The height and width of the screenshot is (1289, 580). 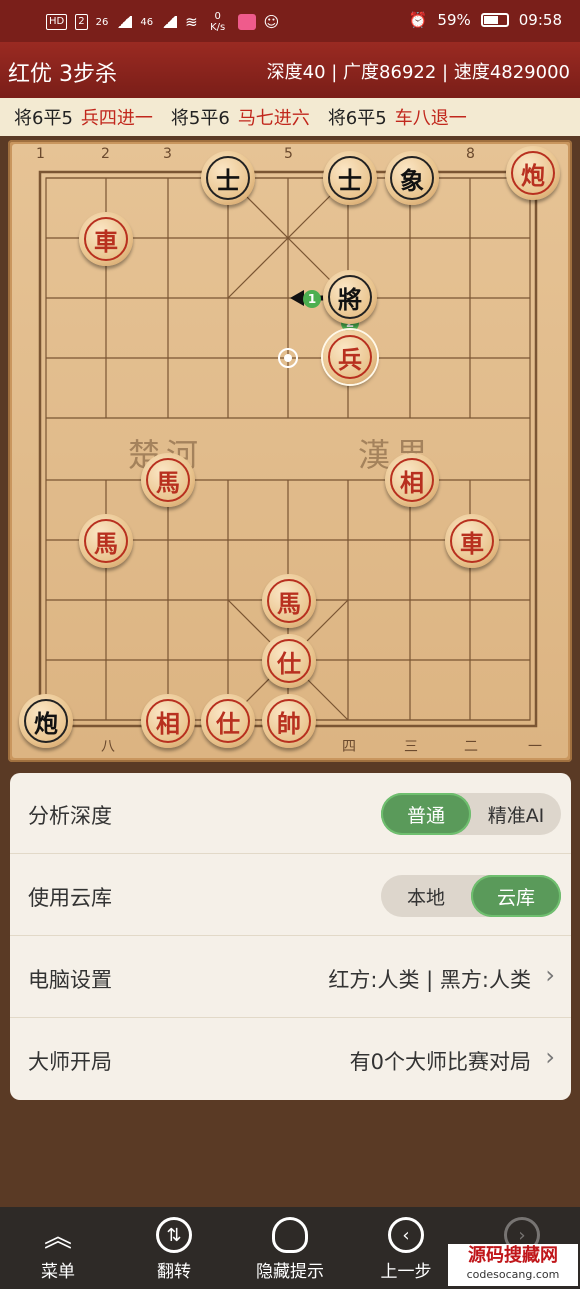 I want to click on title-bar: 红优 3步杀 深度40 | 广度86922 | 速度4829000, so click(x=290, y=70).